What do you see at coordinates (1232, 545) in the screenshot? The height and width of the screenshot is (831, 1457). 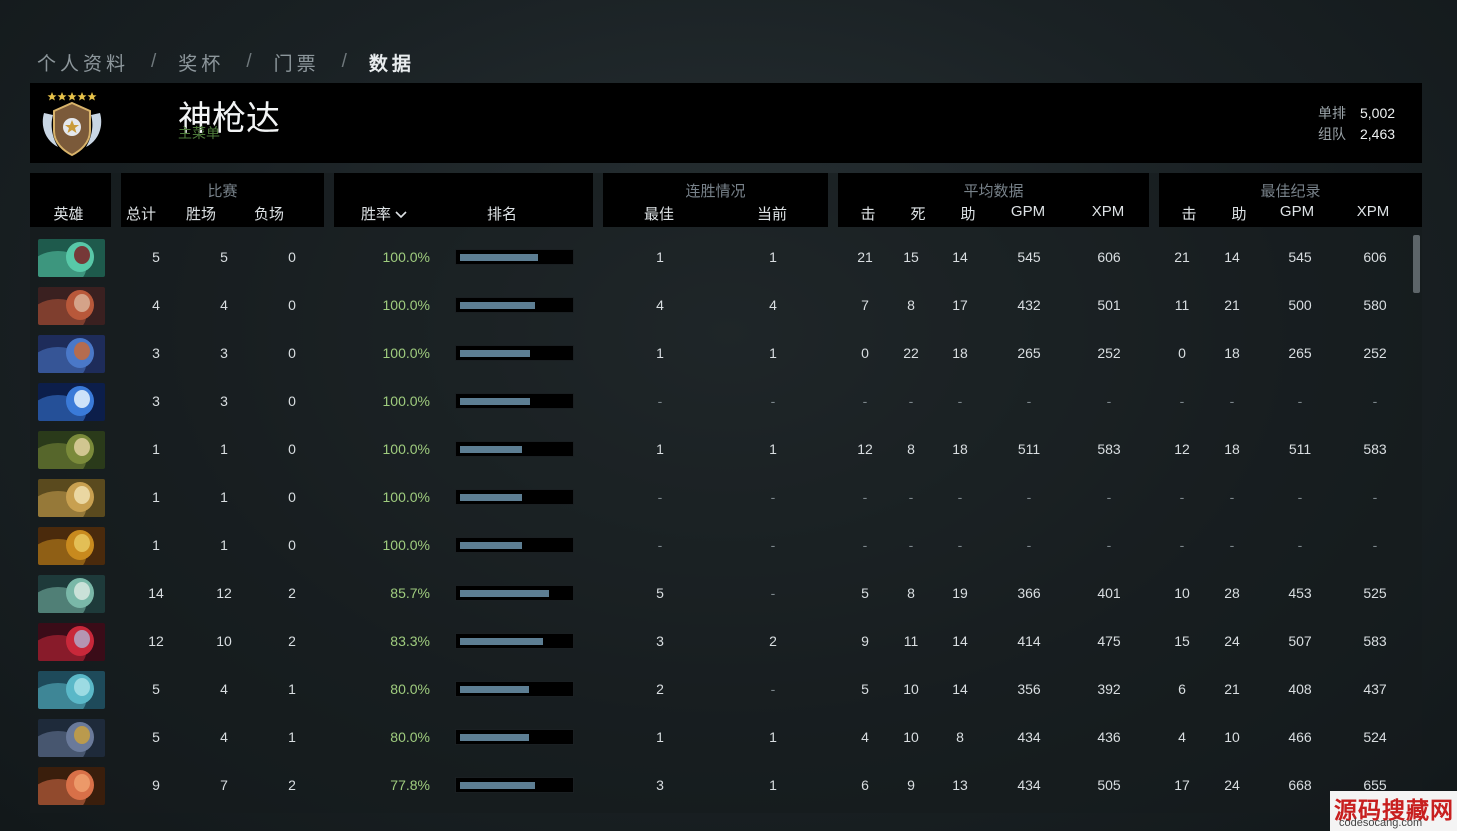 I see `best-assists-cell: -` at bounding box center [1232, 545].